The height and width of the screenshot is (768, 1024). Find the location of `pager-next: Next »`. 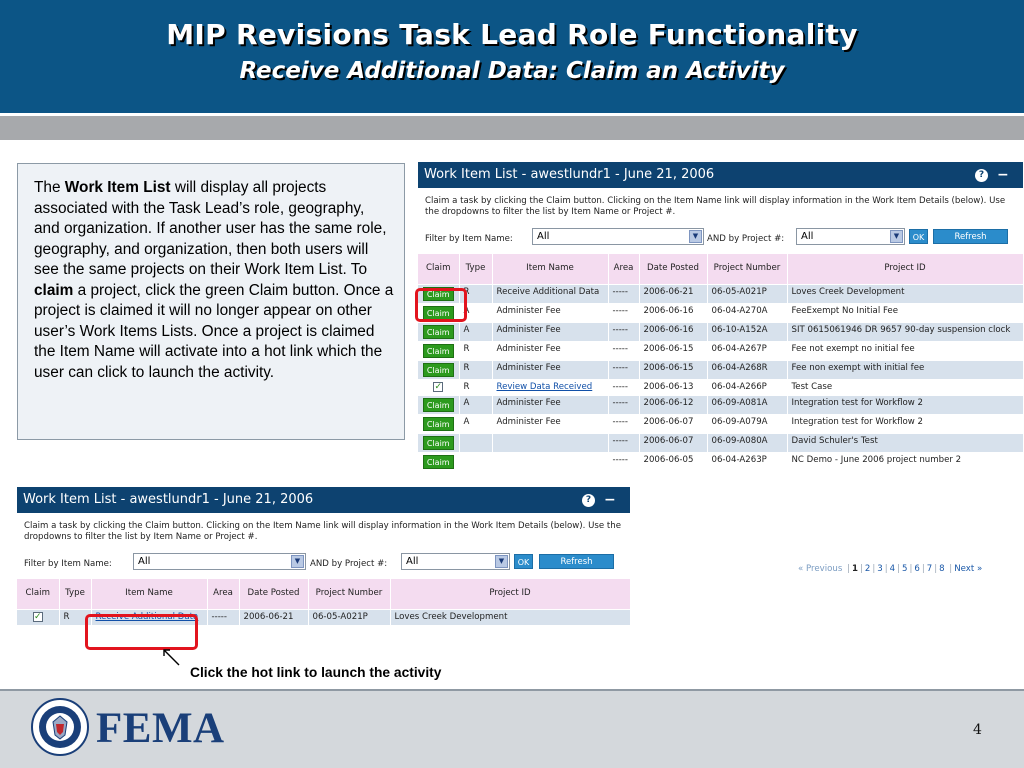

pager-next: Next » is located at coordinates (968, 569).